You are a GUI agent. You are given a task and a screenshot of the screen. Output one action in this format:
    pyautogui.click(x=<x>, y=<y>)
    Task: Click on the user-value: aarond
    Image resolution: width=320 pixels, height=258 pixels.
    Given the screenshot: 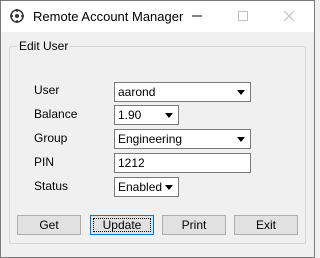 What is the action you would take?
    pyautogui.click(x=137, y=92)
    